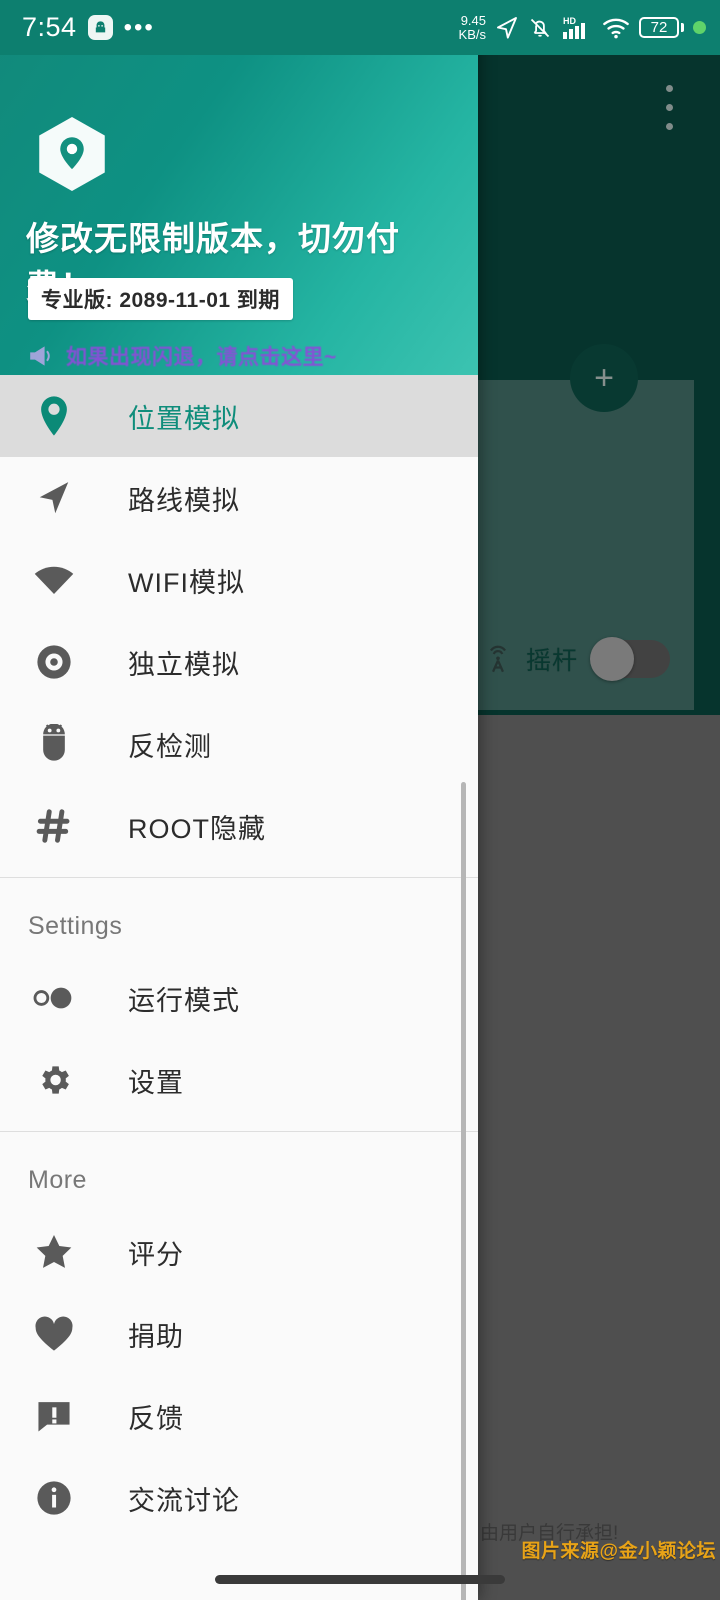 This screenshot has width=720, height=1600. Describe the element at coordinates (156, 1418) in the screenshot. I see `sidebar-item-label: 反馈` at that location.